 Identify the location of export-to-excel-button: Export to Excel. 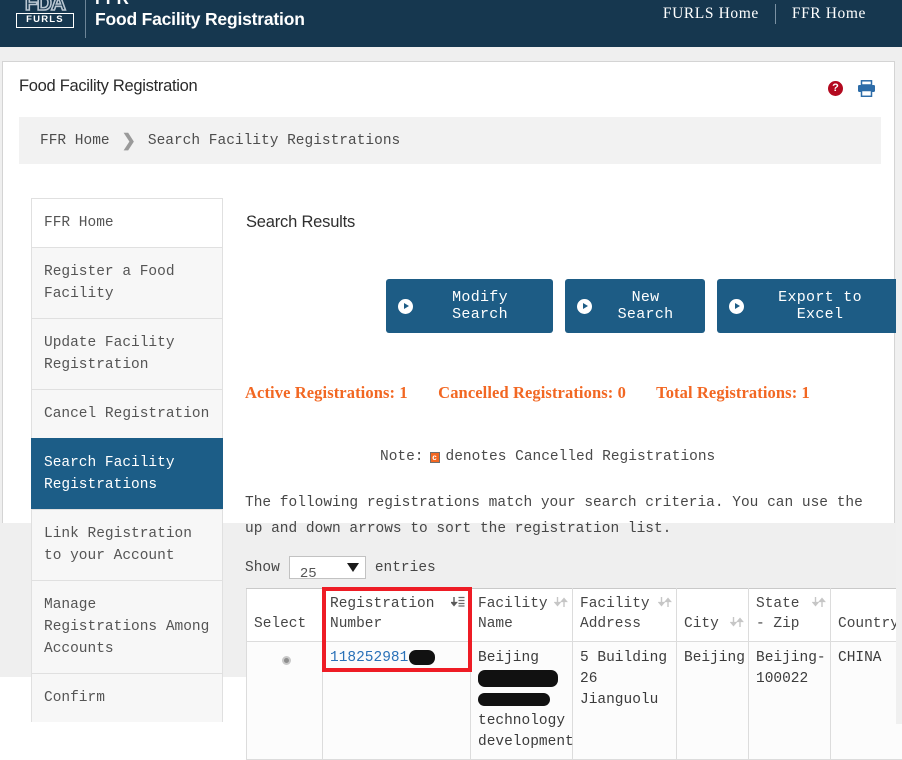
(809, 306).